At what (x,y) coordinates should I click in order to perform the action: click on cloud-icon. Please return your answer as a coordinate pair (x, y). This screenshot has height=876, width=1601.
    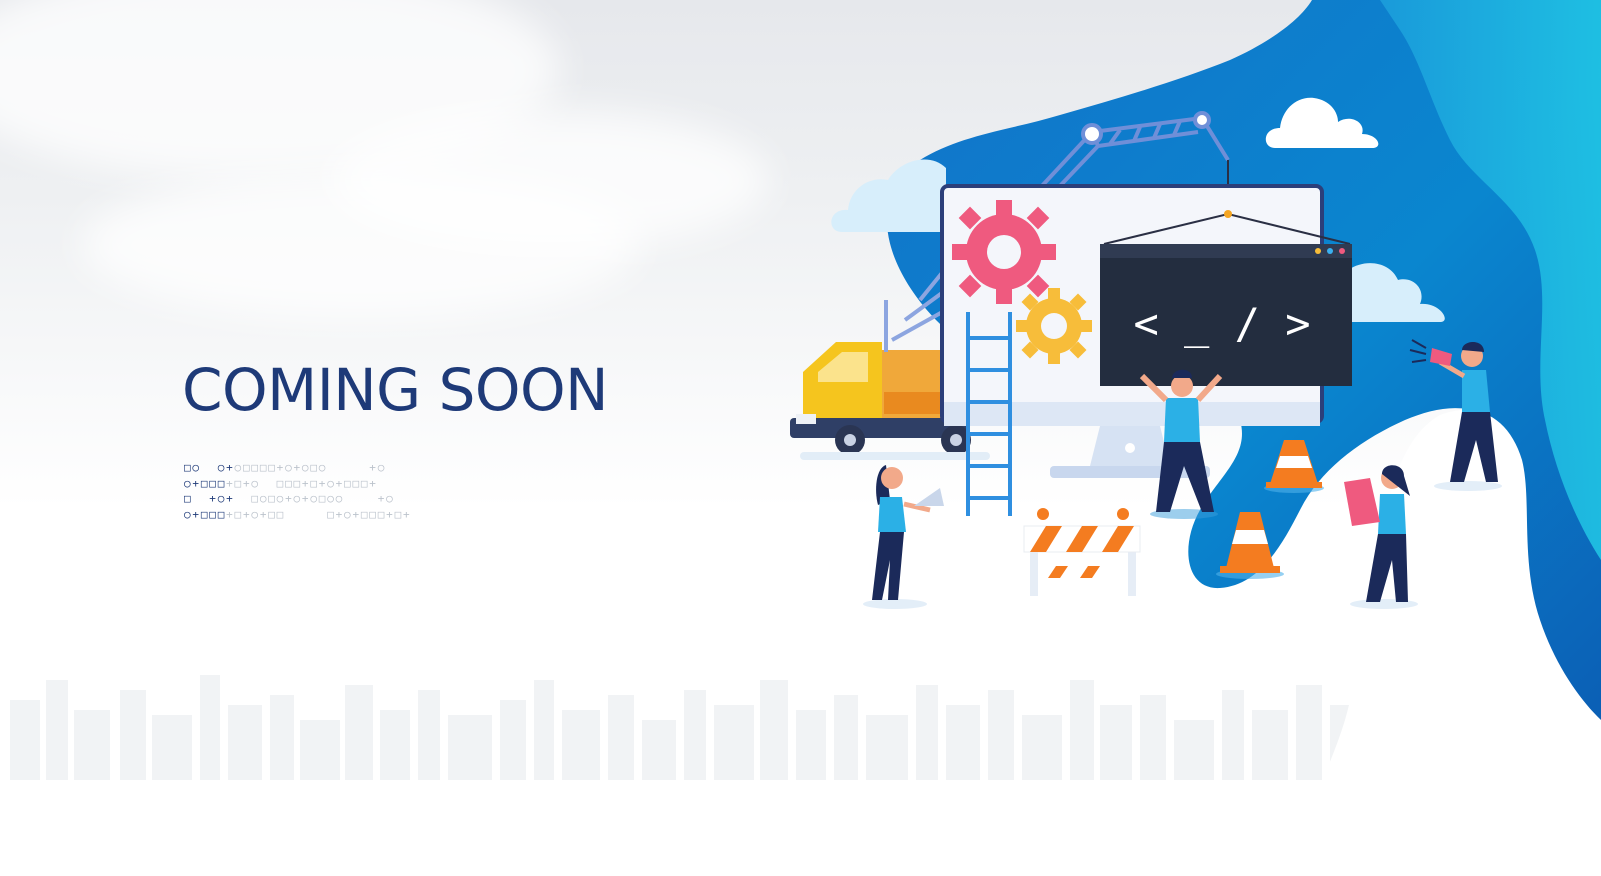
    Looking at the image, I should click on (888, 195).